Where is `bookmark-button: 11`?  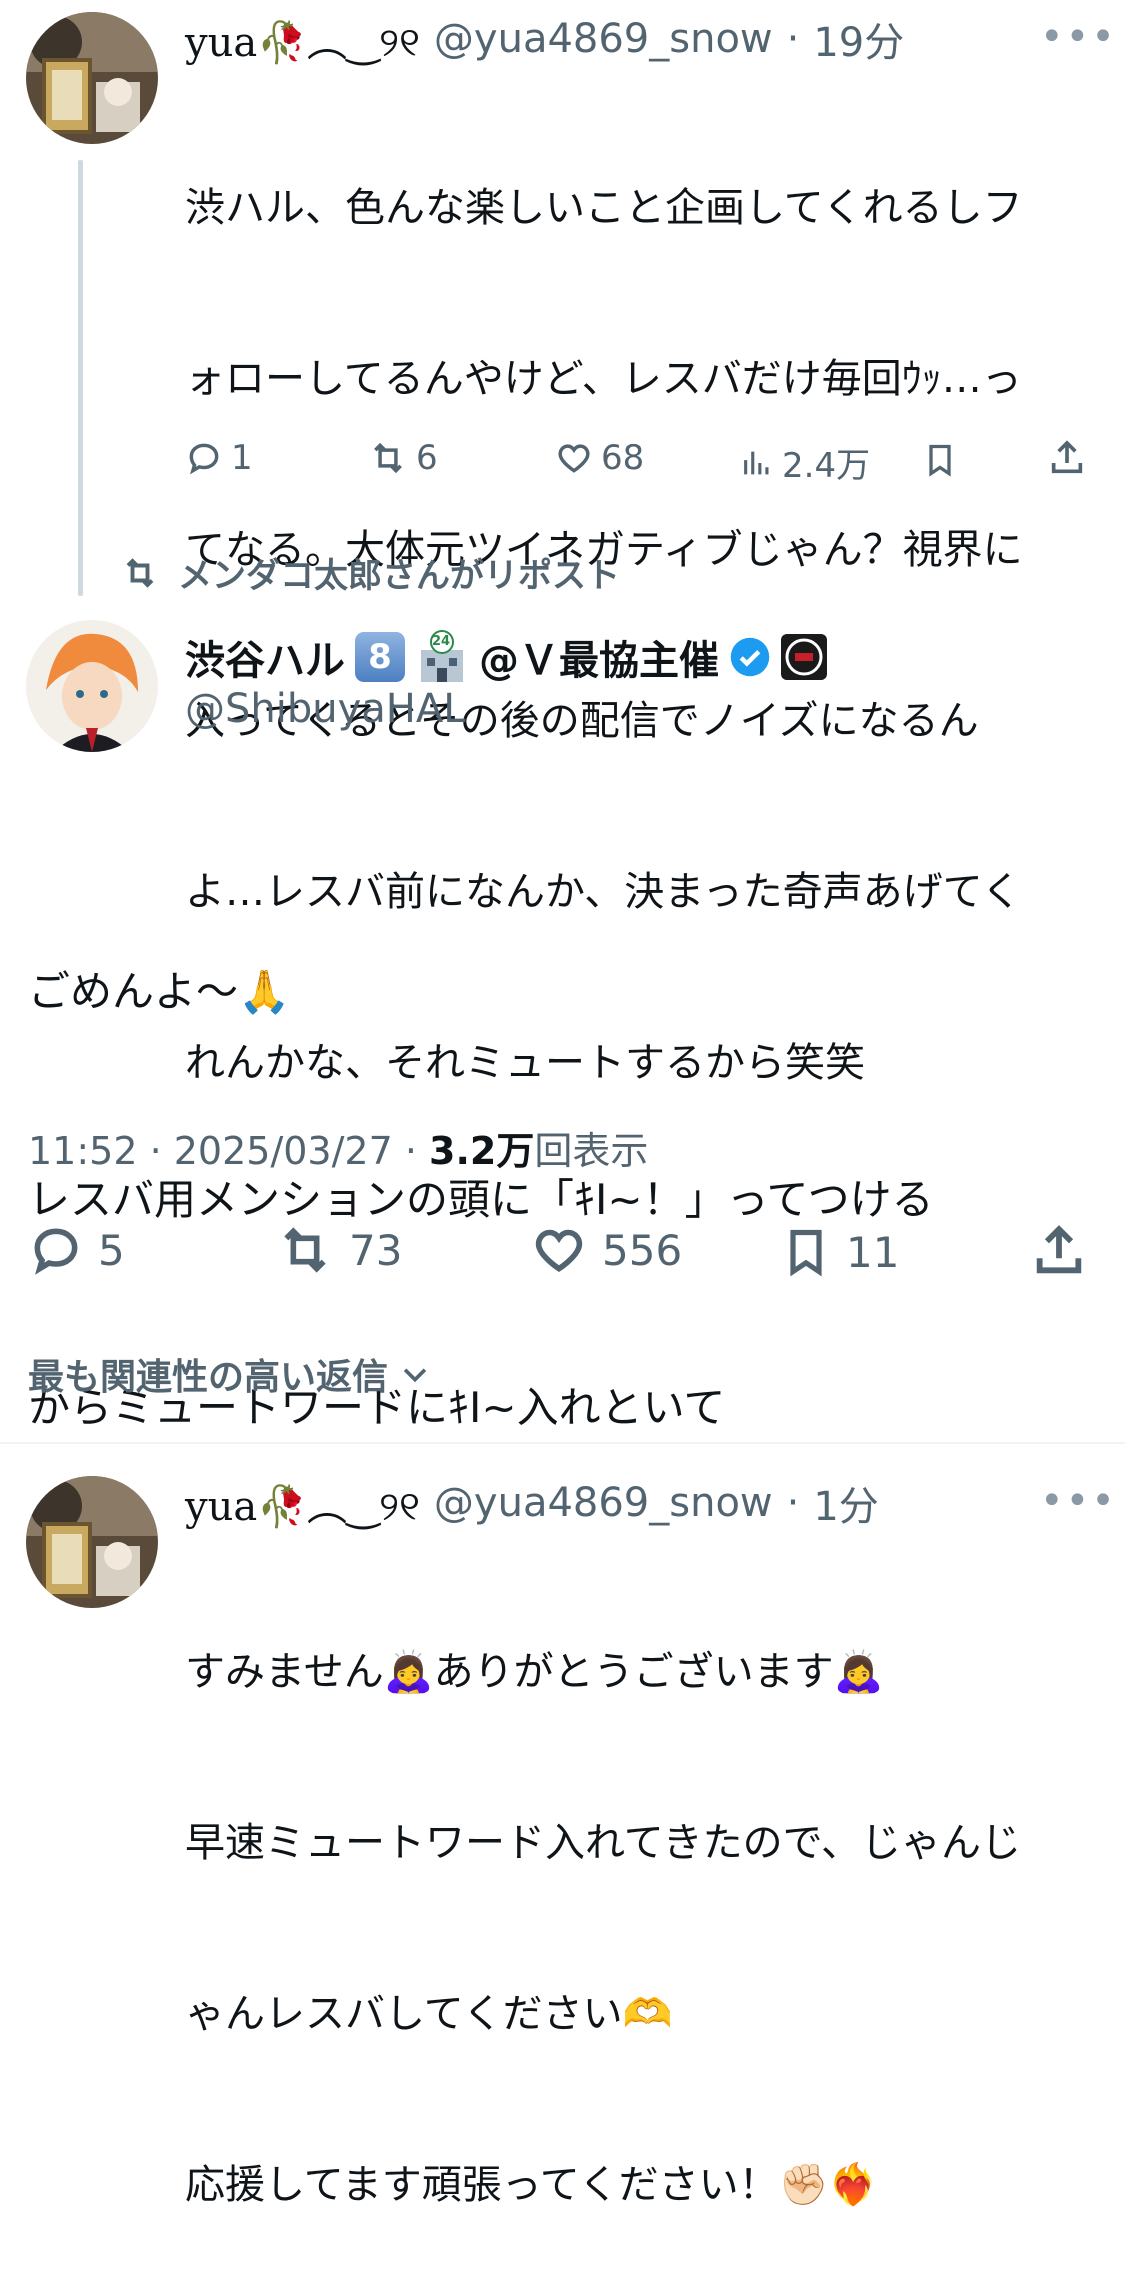 bookmark-button: 11 is located at coordinates (839, 1252).